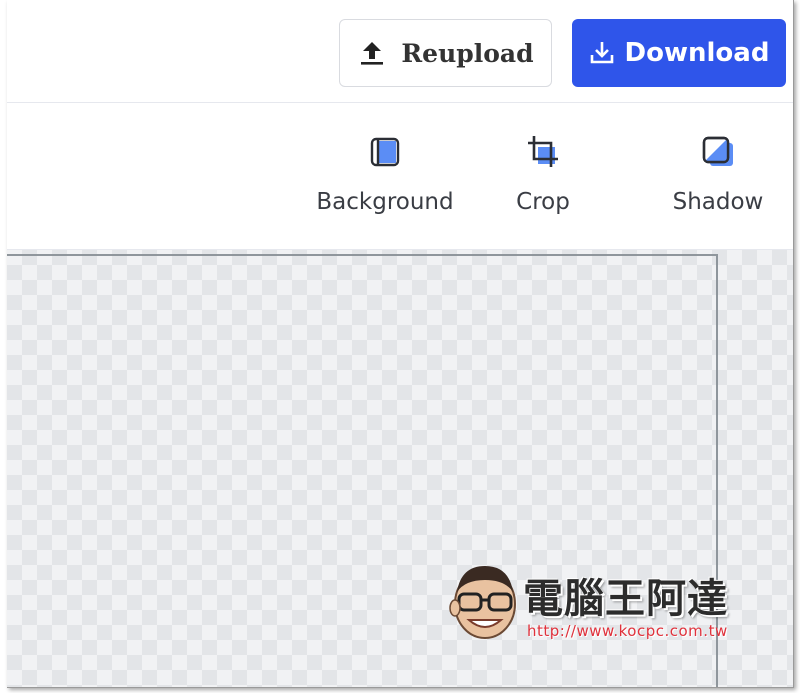 The height and width of the screenshot is (693, 800). I want to click on watermark-title: 電腦王阿達, so click(625, 599).